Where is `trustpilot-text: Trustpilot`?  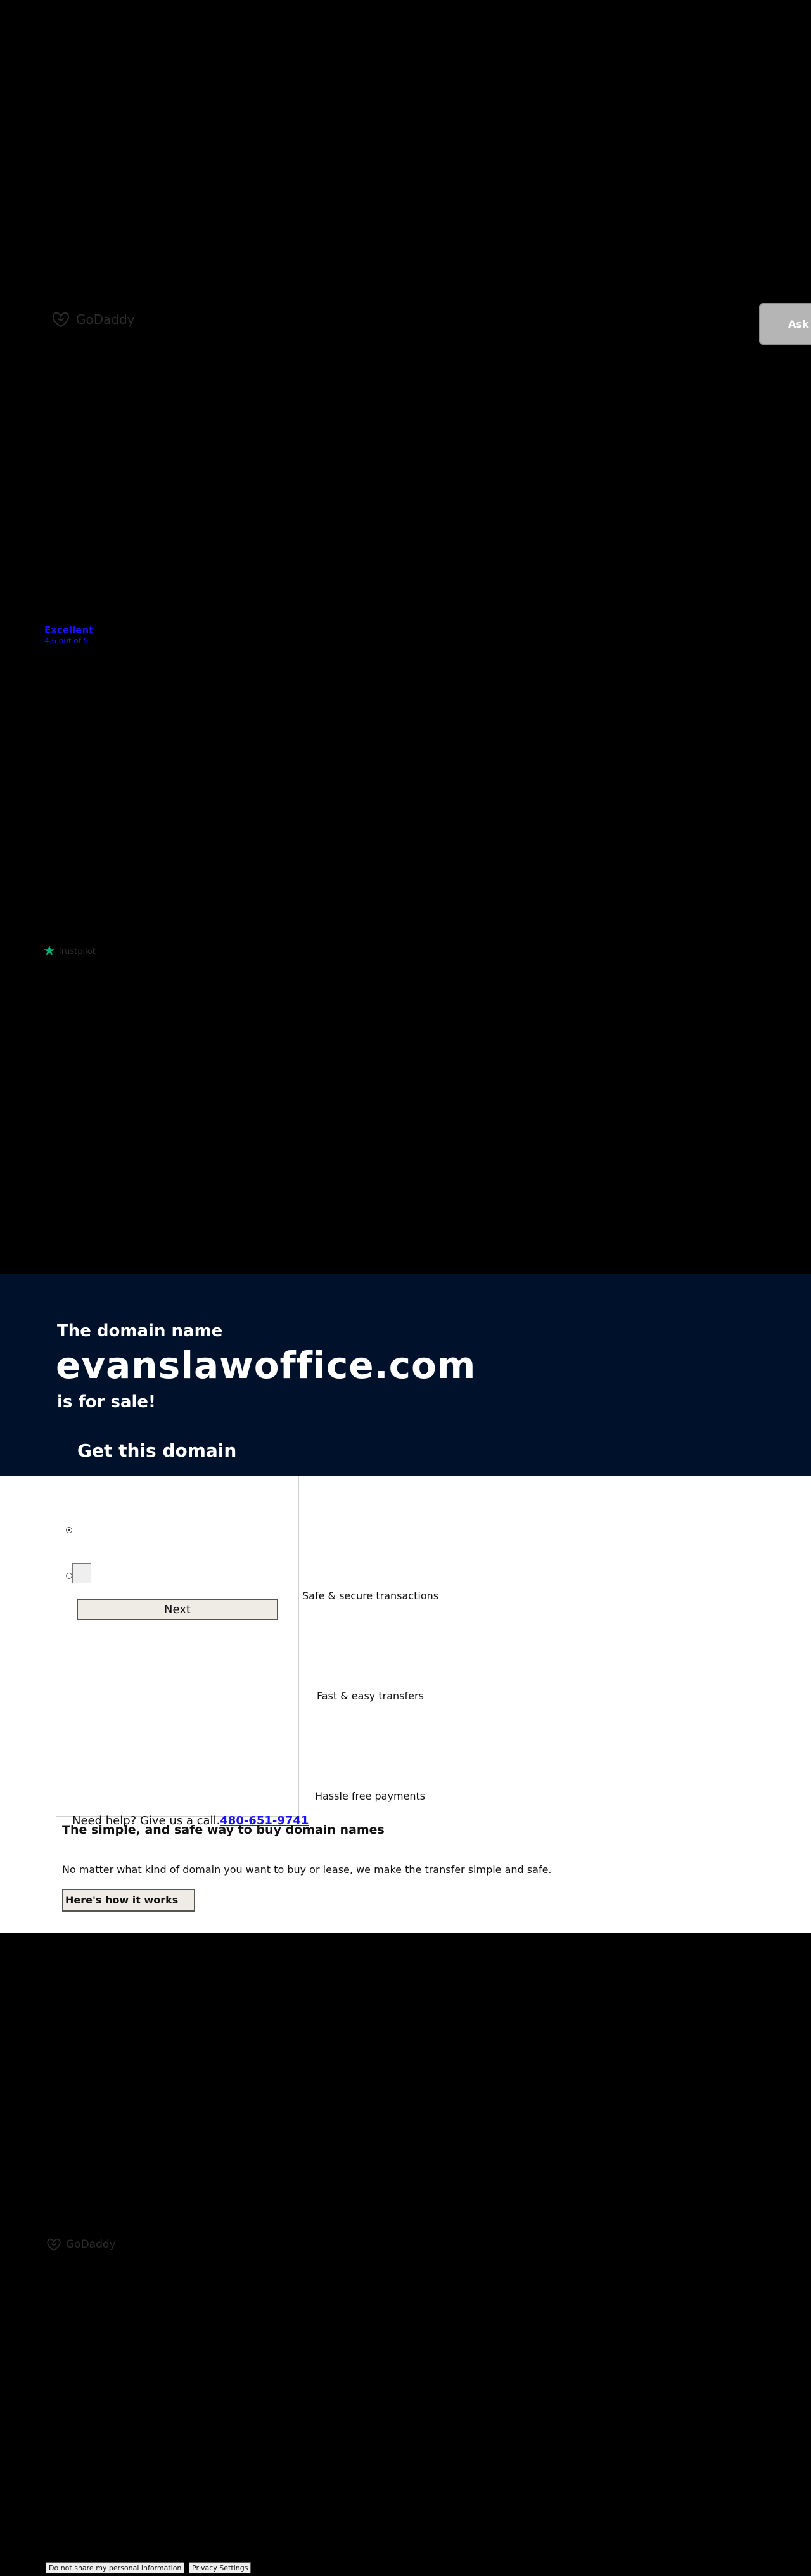
trustpilot-text: Trustpilot is located at coordinates (76, 951).